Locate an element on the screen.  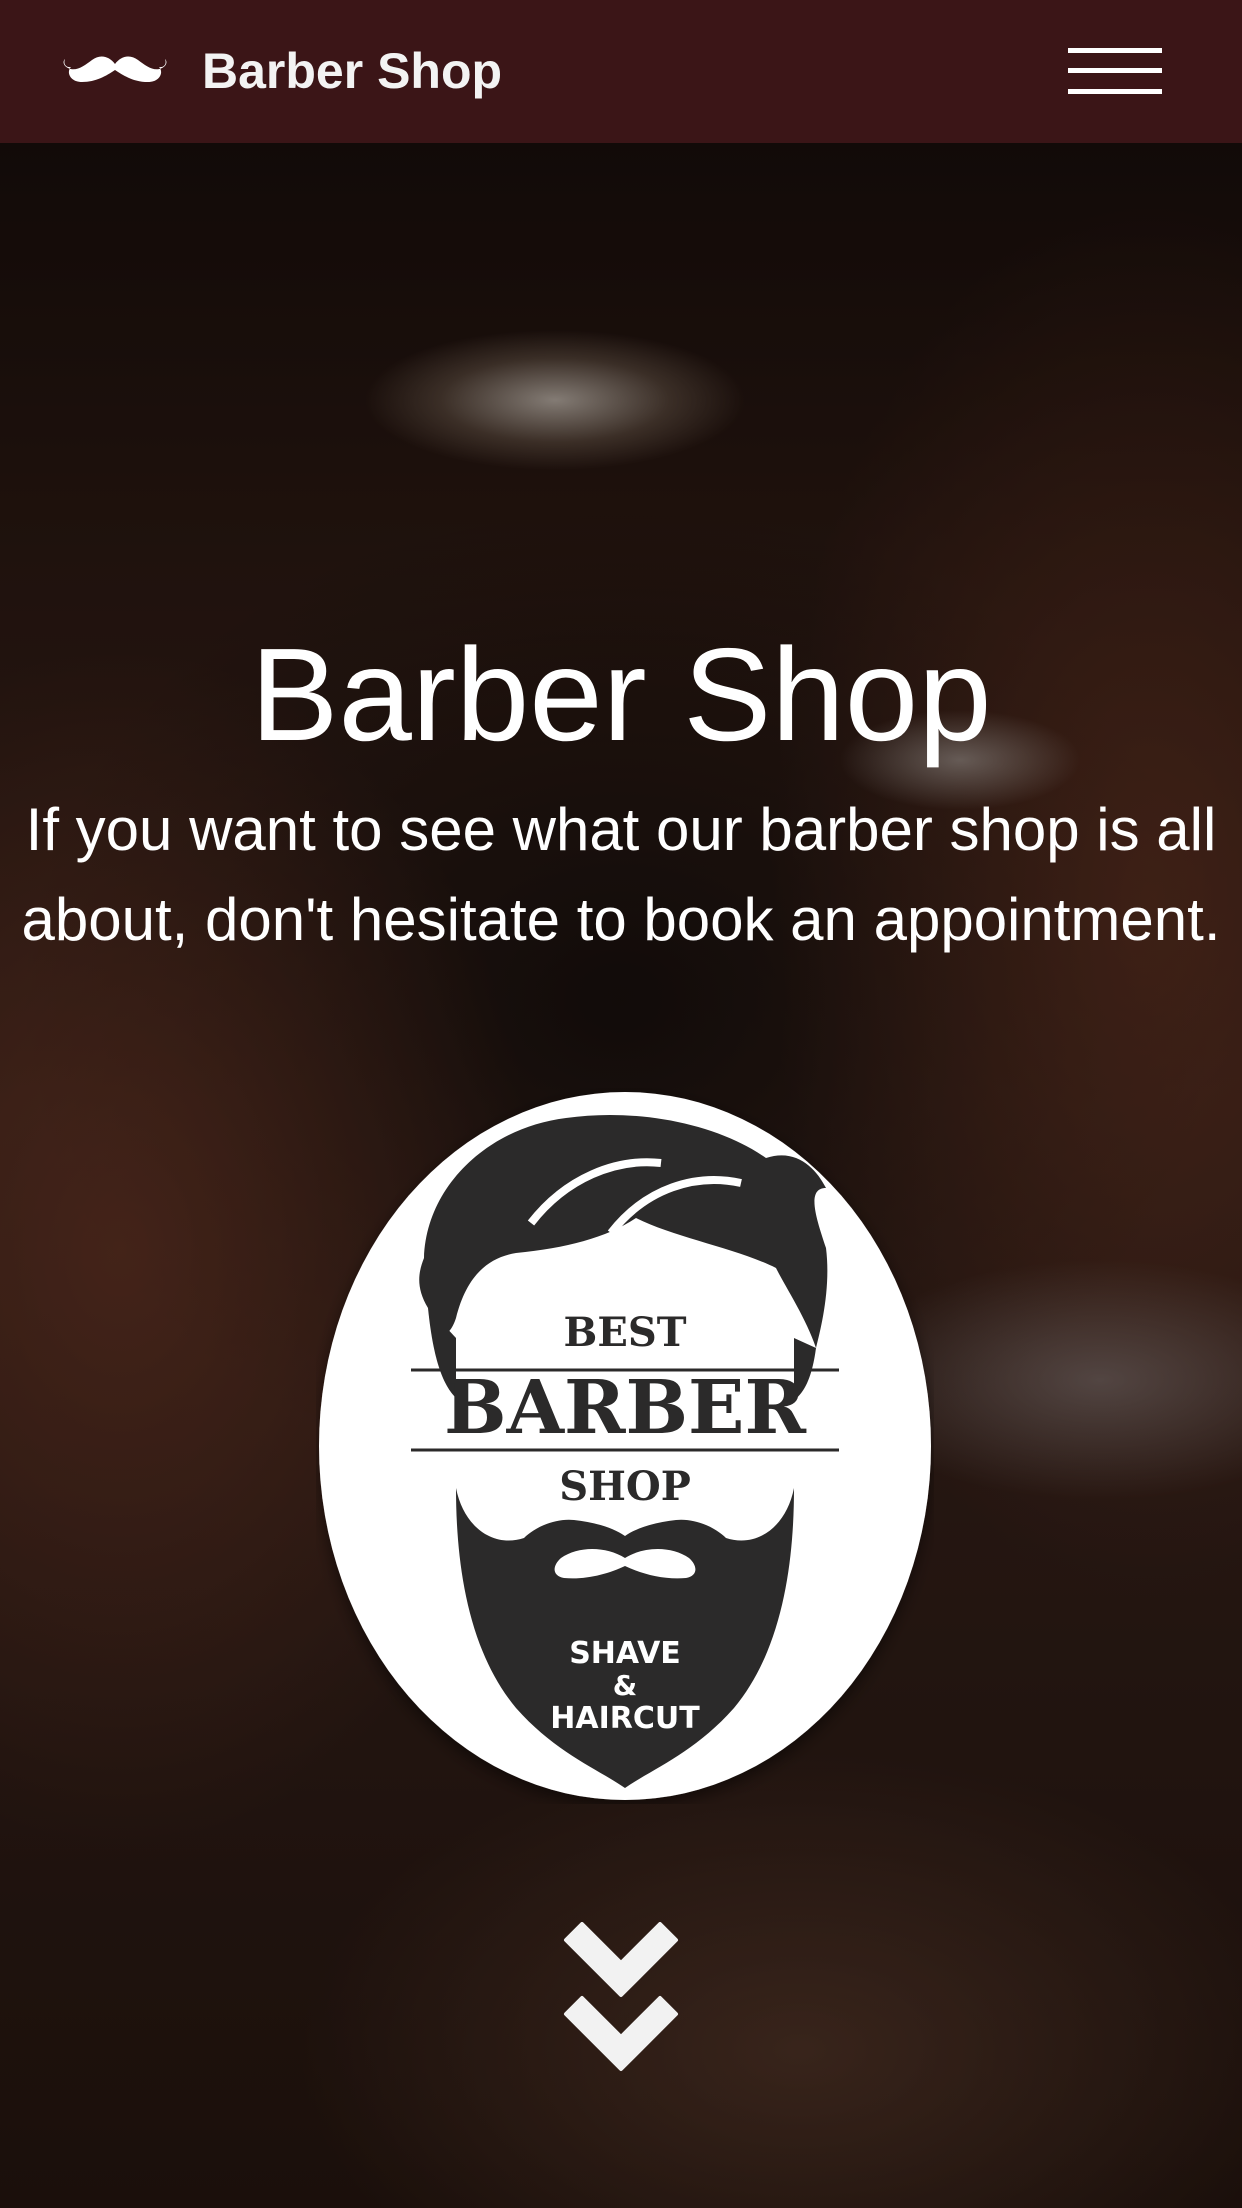
badge-text-shop: SHOP is located at coordinates (625, 1486).